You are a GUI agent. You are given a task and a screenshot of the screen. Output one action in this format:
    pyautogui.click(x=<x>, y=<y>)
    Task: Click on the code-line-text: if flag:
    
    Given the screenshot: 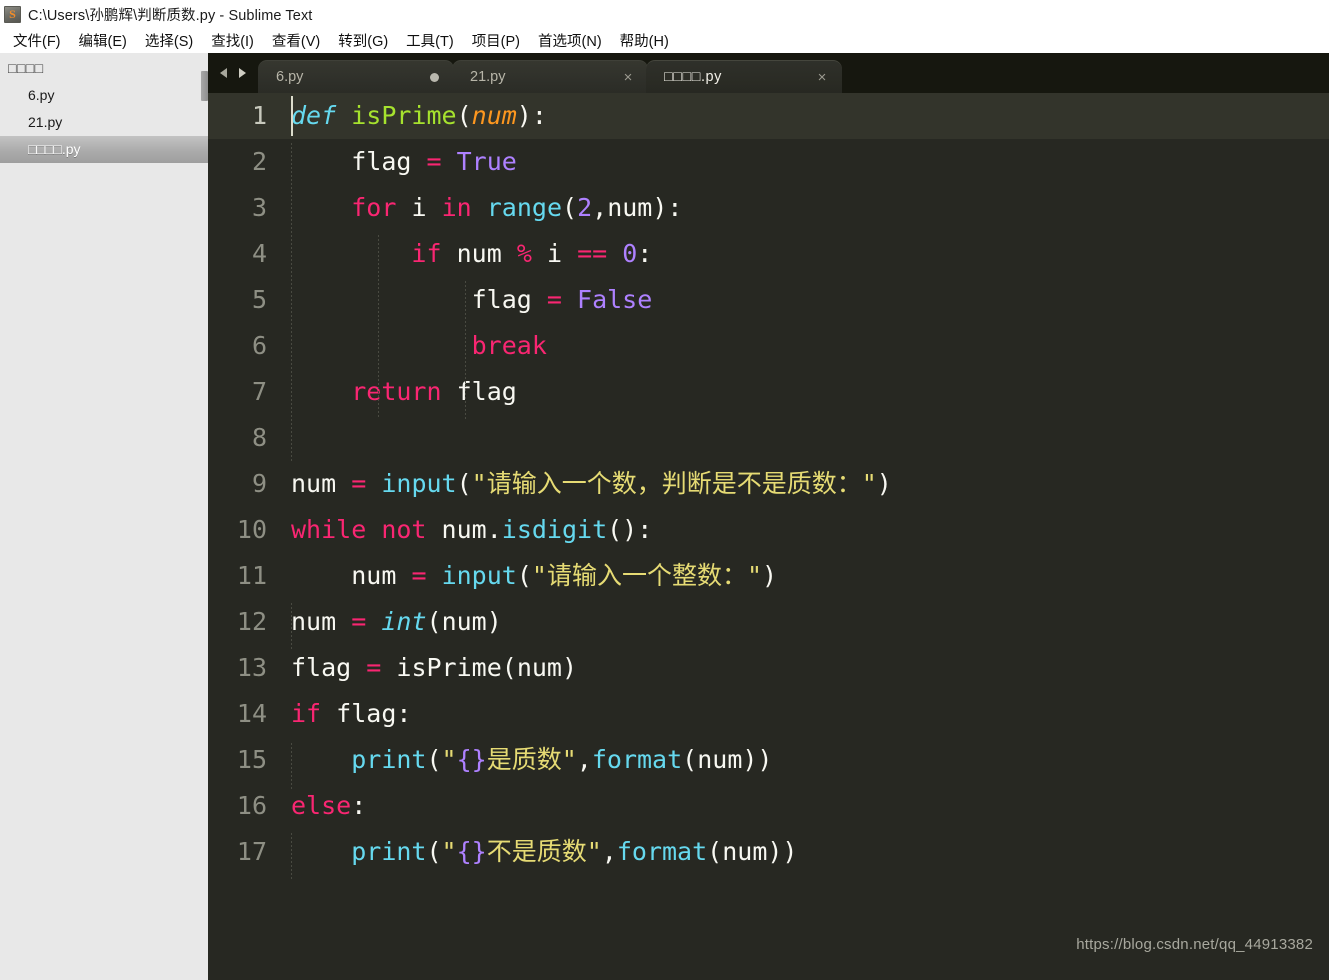 What is the action you would take?
    pyautogui.click(x=802, y=714)
    